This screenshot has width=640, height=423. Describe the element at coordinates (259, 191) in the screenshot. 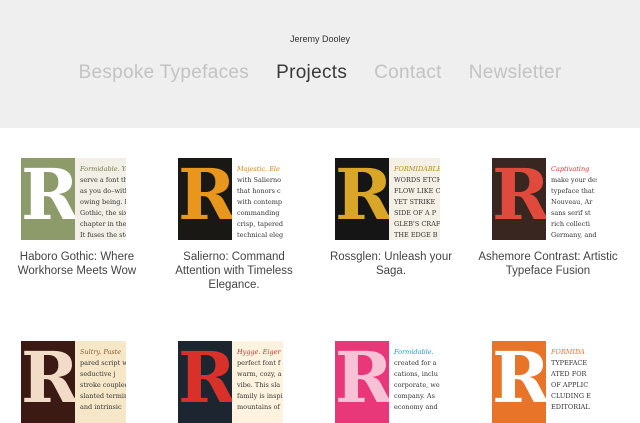

I see `specimen-line: that honors c` at that location.